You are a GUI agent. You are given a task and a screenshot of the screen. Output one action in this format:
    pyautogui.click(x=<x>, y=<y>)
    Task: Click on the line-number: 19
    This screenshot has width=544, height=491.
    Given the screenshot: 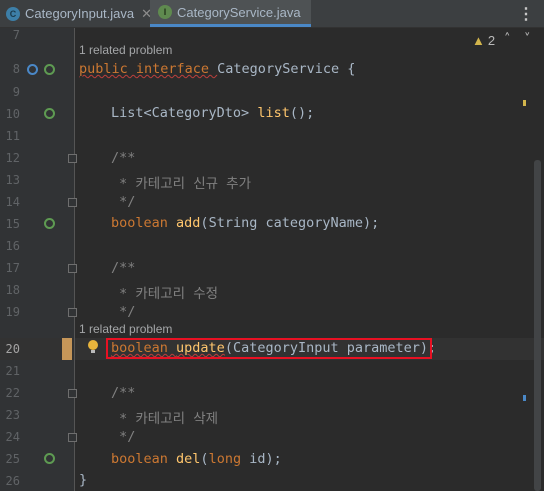 What is the action you would take?
    pyautogui.click(x=12, y=312)
    